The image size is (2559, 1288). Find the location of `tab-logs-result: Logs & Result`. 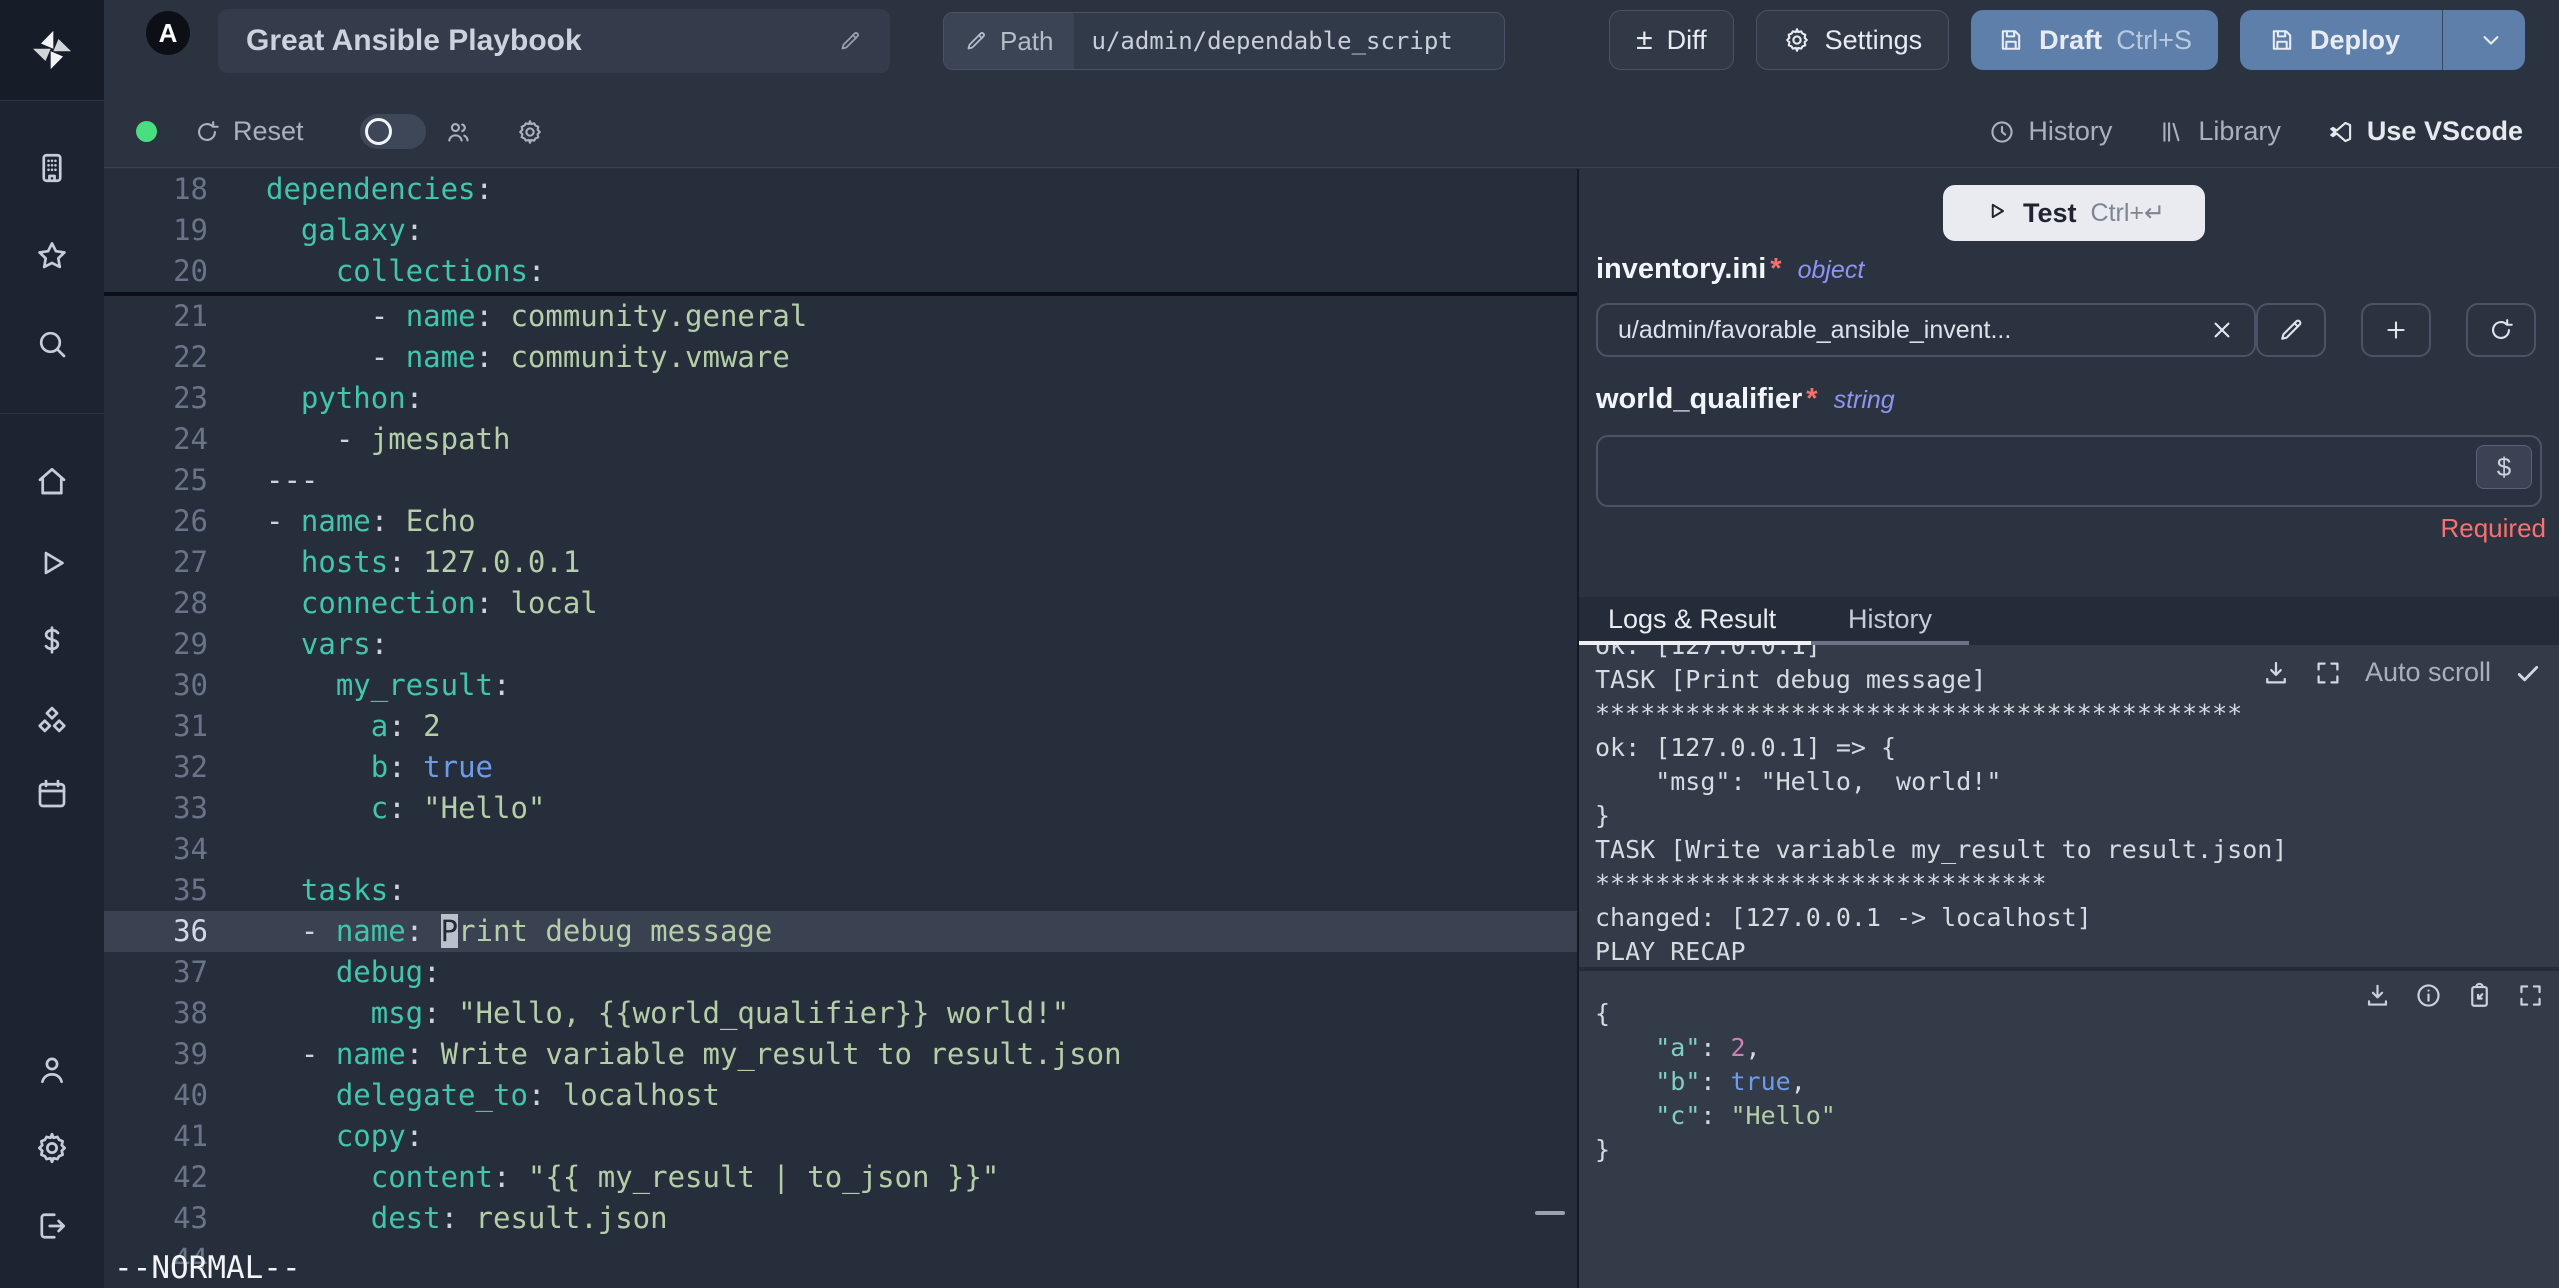

tab-logs-result: Logs & Result is located at coordinates (1692, 619).